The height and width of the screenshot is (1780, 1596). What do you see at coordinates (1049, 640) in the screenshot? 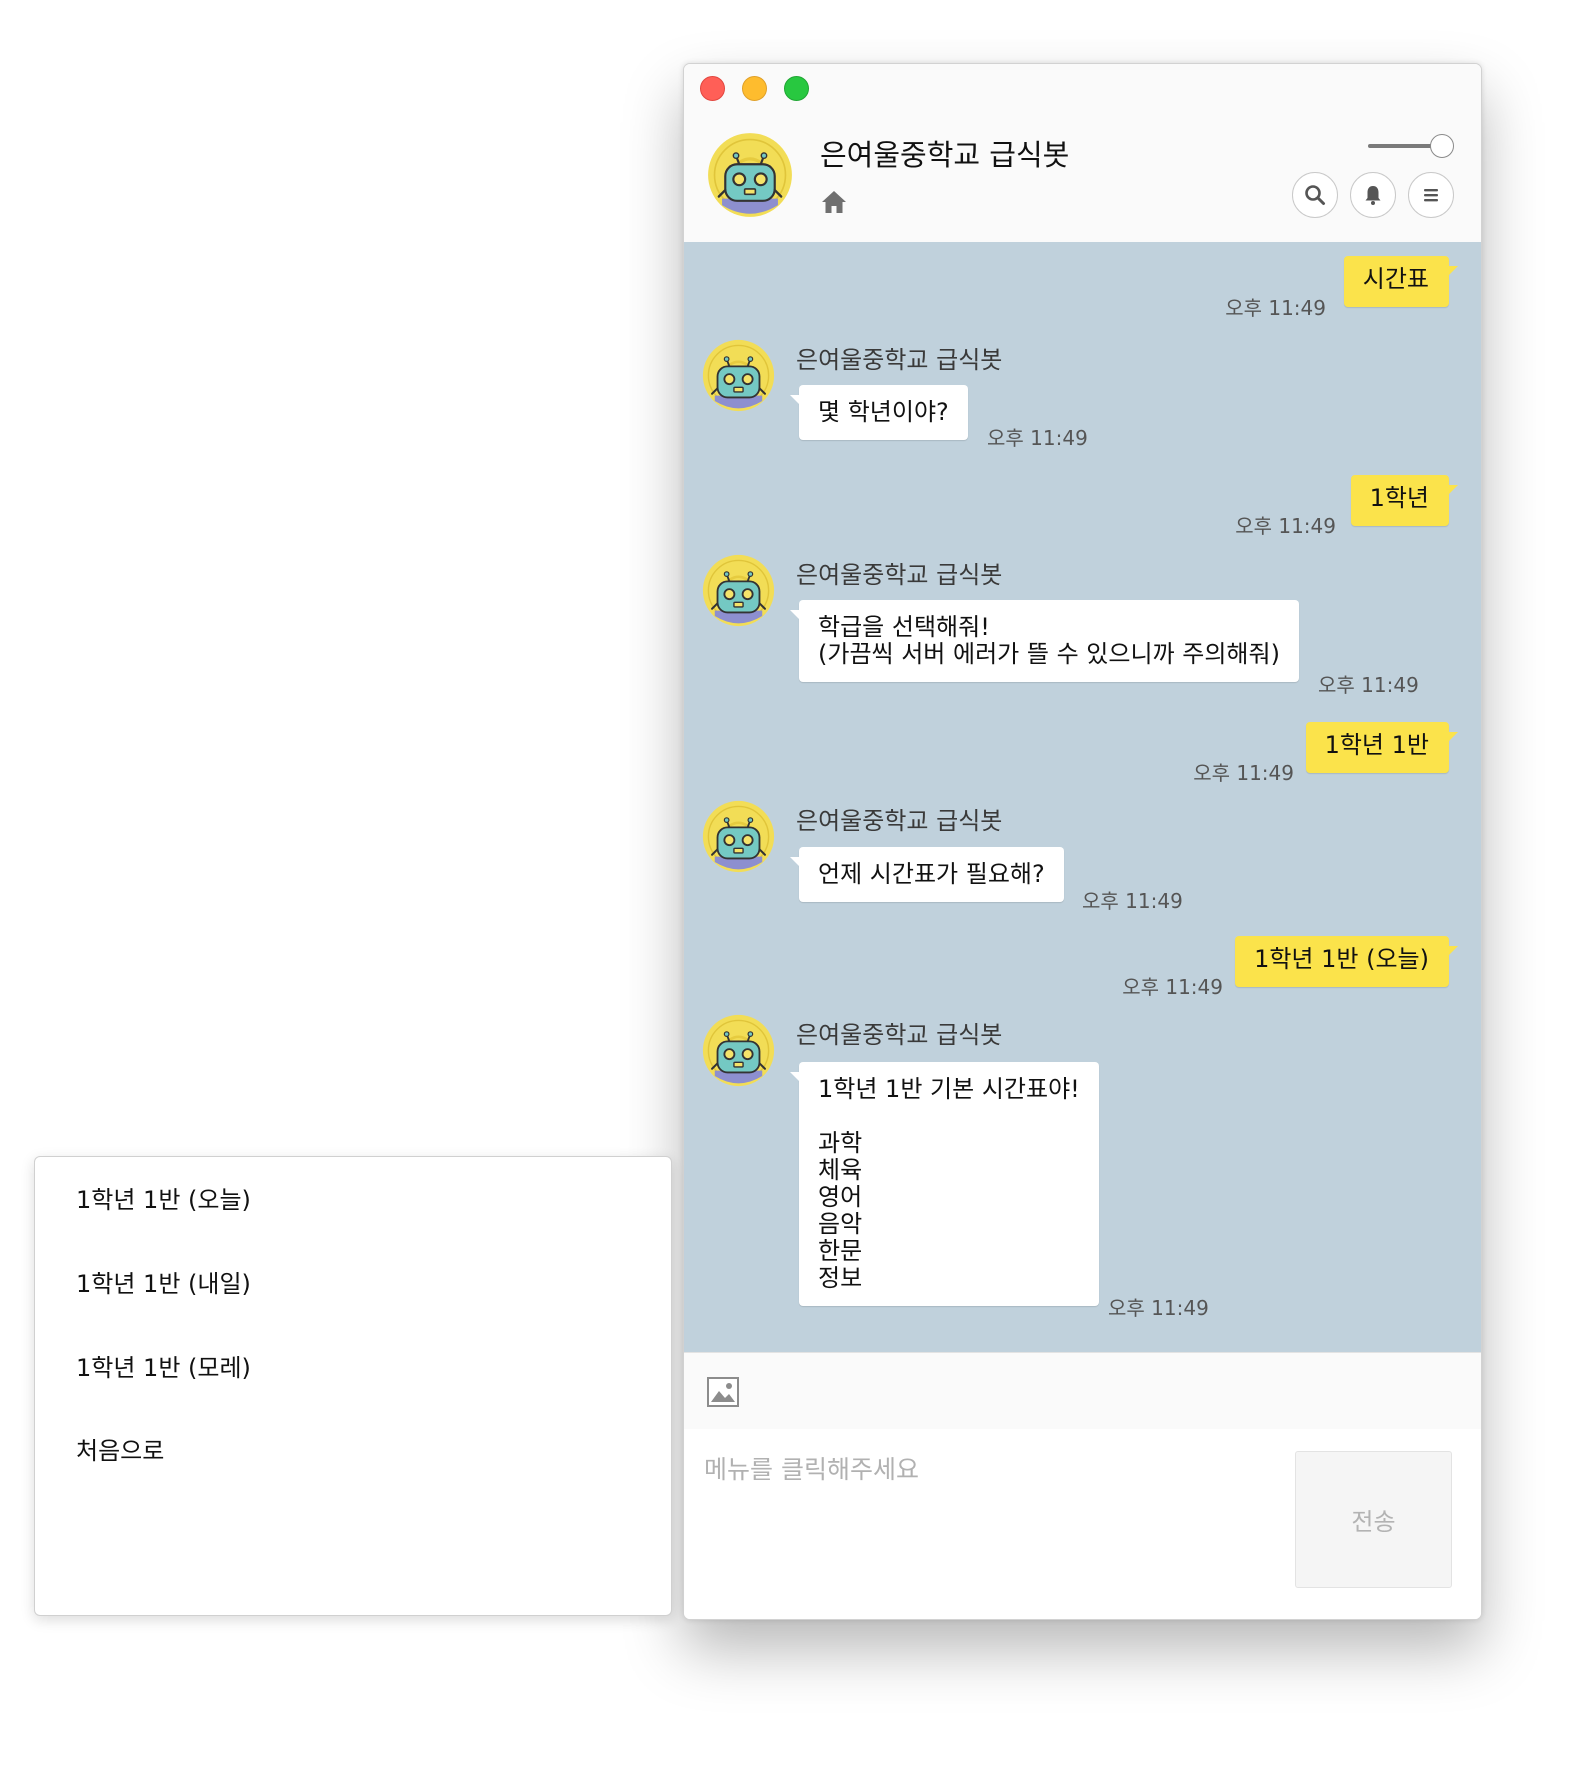
I see `message-text: 학급을 선택해줘! (가끔씩 서버 에러가 뜰 수 있으니까 주의해줘)` at bounding box center [1049, 640].